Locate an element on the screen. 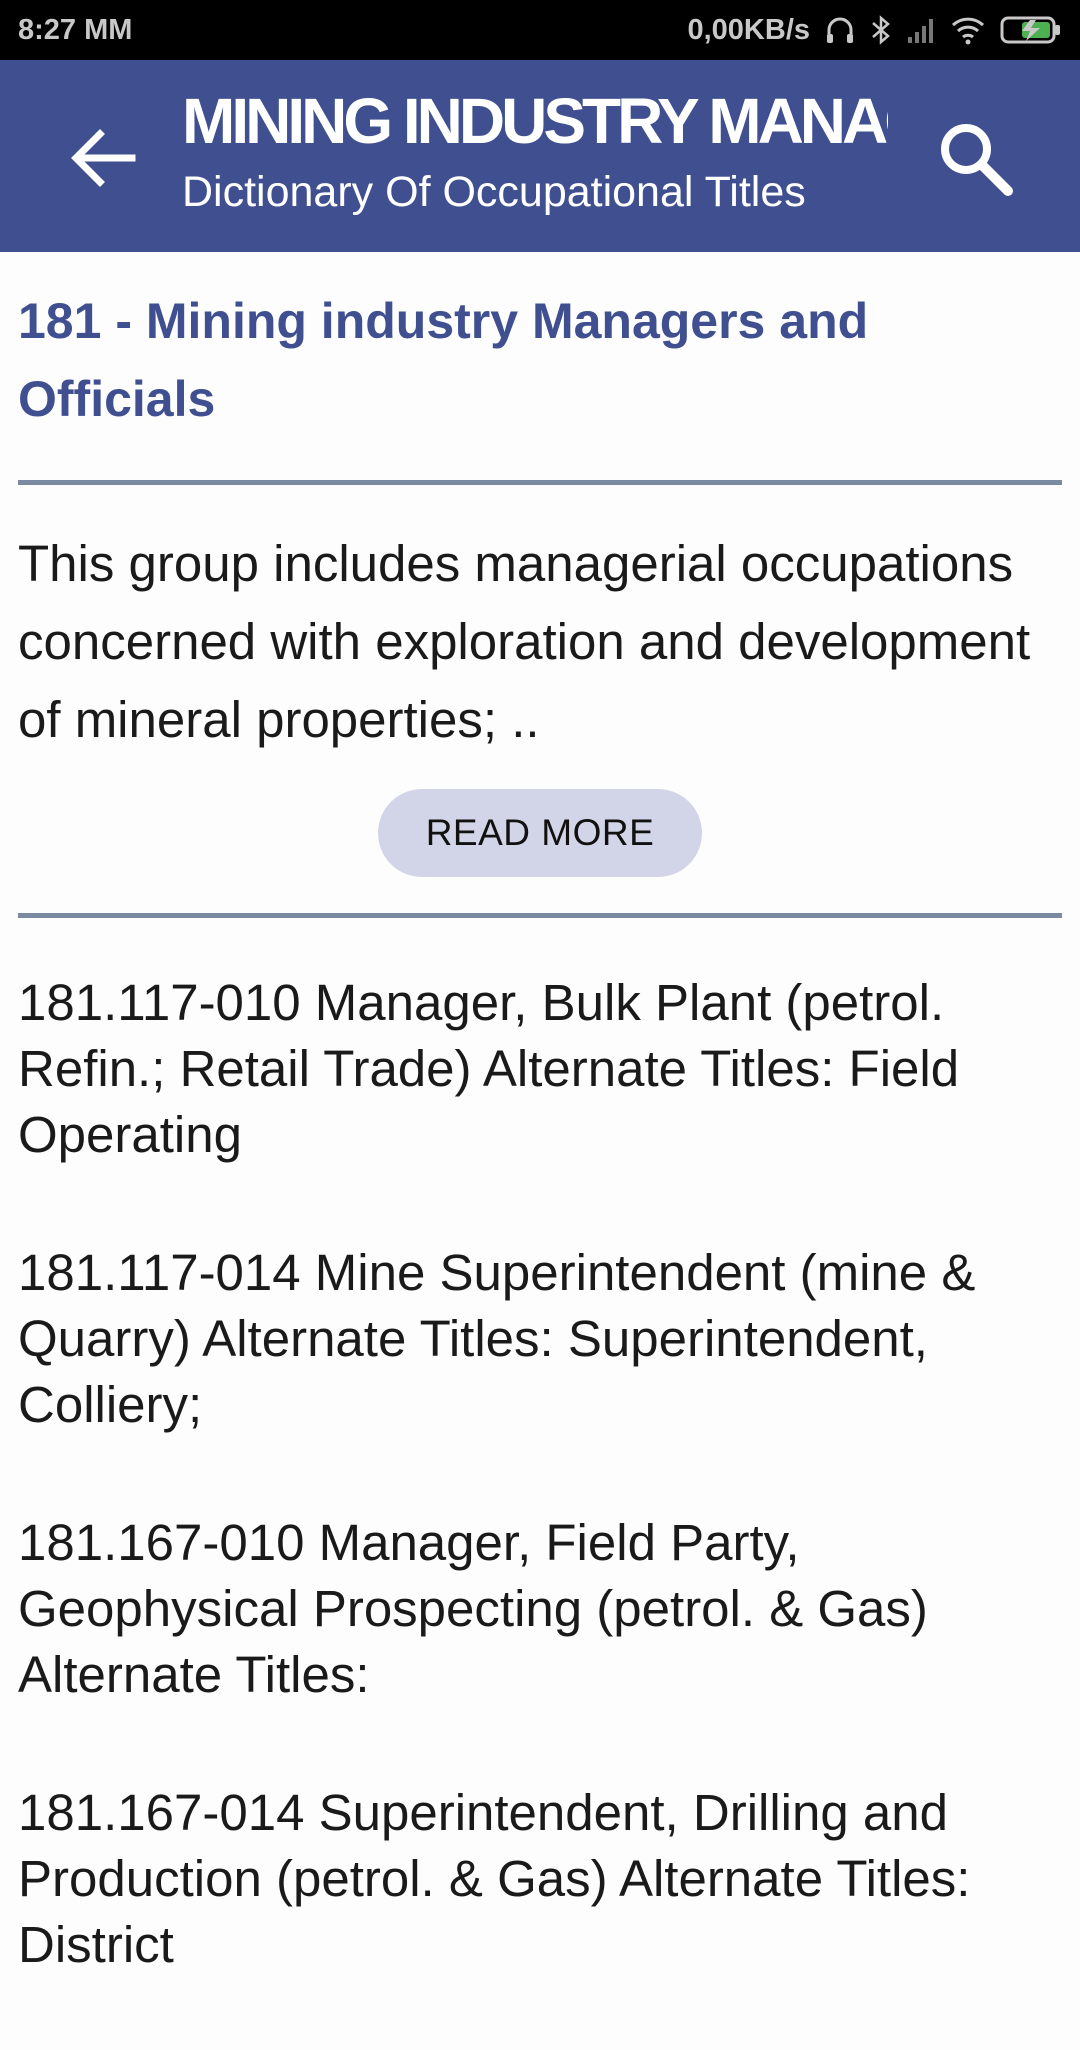 The image size is (1080, 2050). arrow-left-icon is located at coordinates (103, 160).